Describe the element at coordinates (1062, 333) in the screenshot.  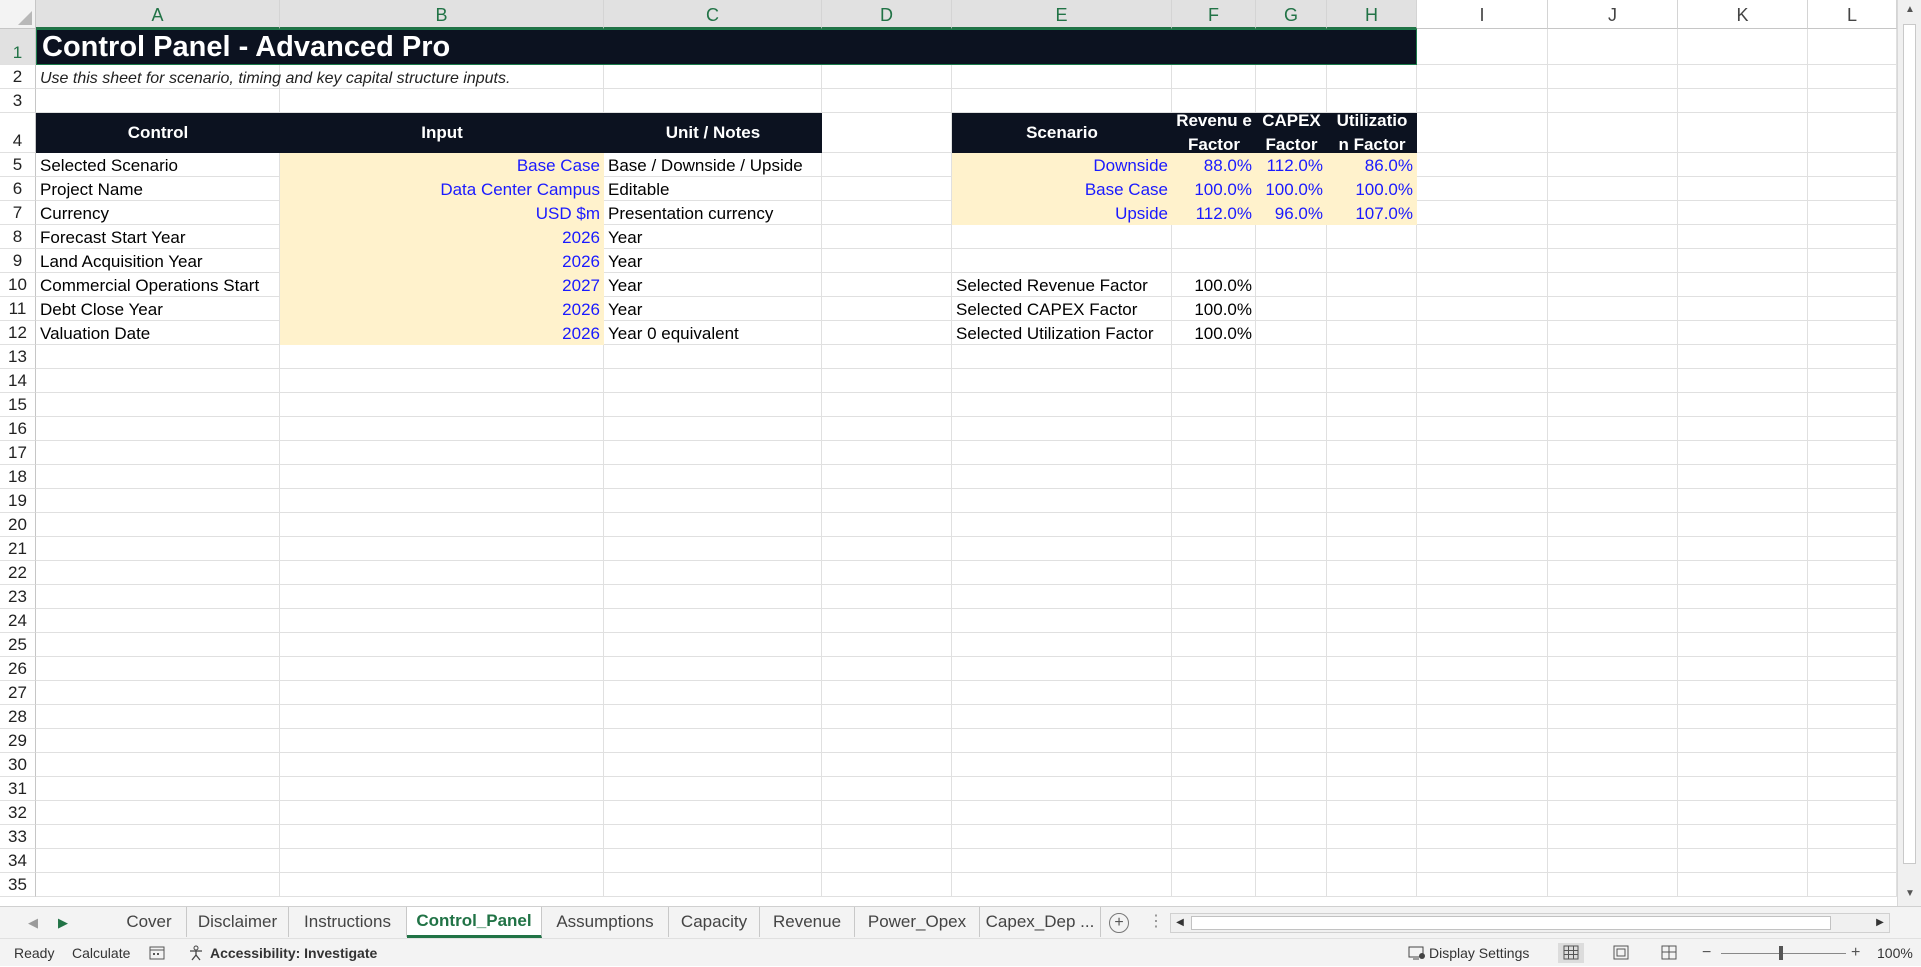
I see `selected-factor-label: Selected Utilization Factor` at that location.